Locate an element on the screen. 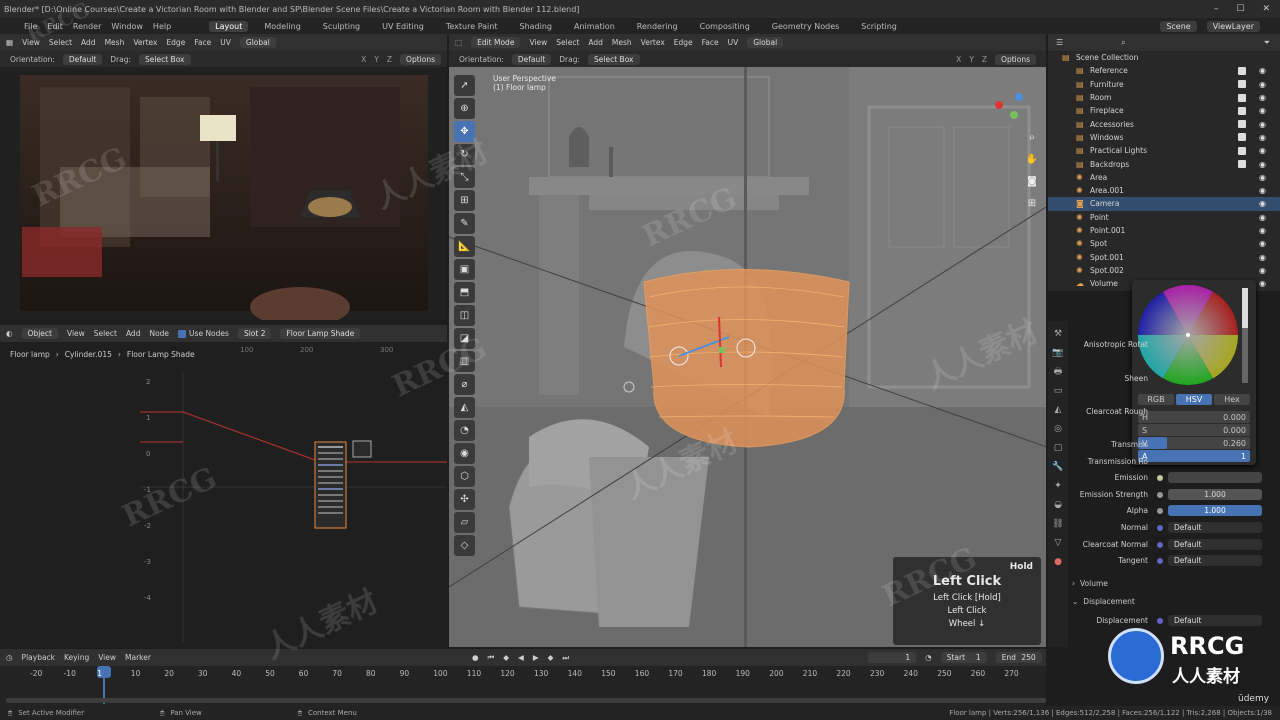  tab-hsv: HSV is located at coordinates (1194, 399).